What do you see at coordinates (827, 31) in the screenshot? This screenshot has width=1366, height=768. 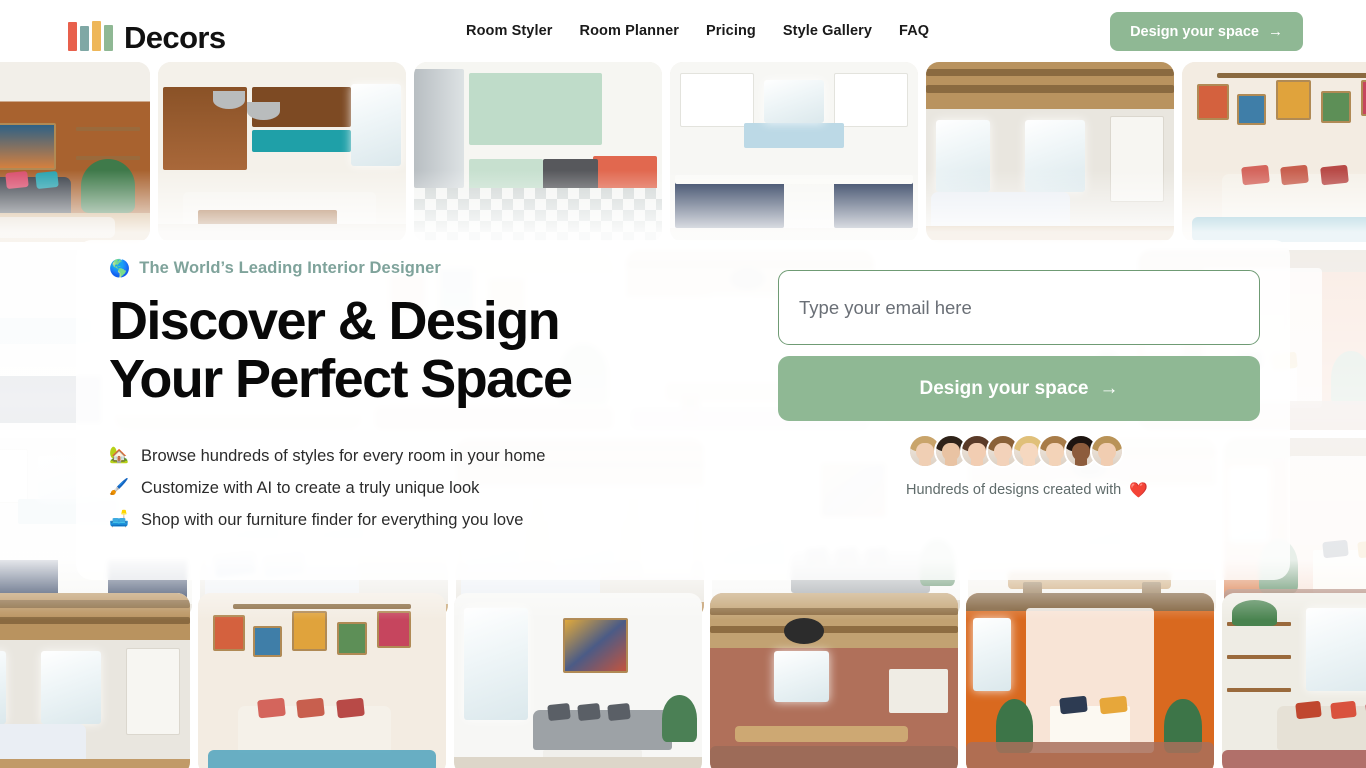 I see `nav-item-style-gallery: Style Gallery` at bounding box center [827, 31].